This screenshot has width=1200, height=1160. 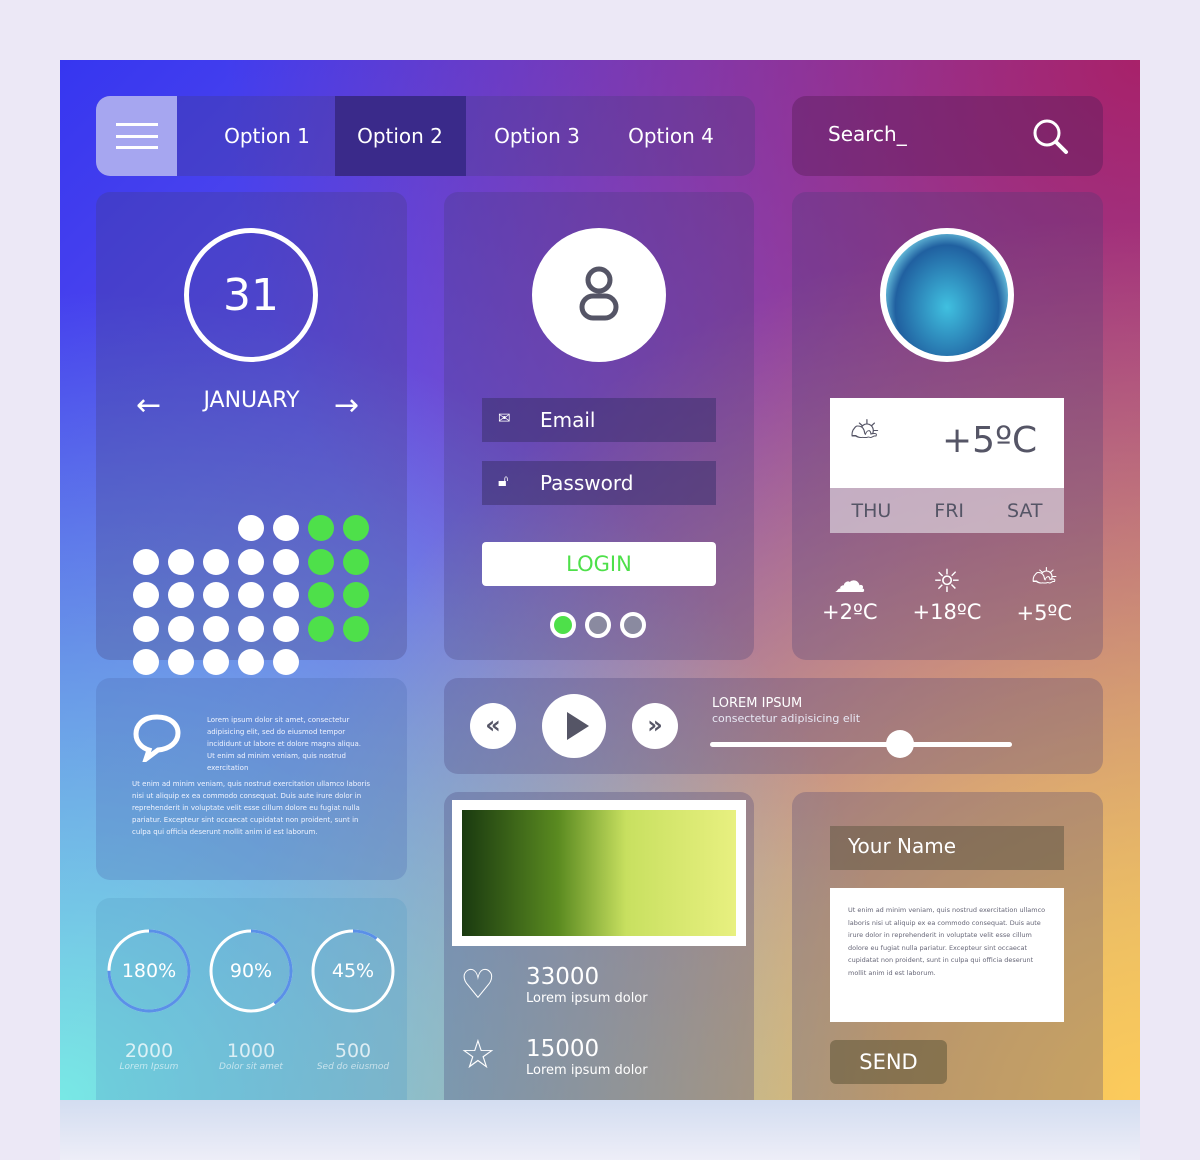 What do you see at coordinates (786, 718) in the screenshot?
I see `track-subtitle: consectetur adipisicing elit` at bounding box center [786, 718].